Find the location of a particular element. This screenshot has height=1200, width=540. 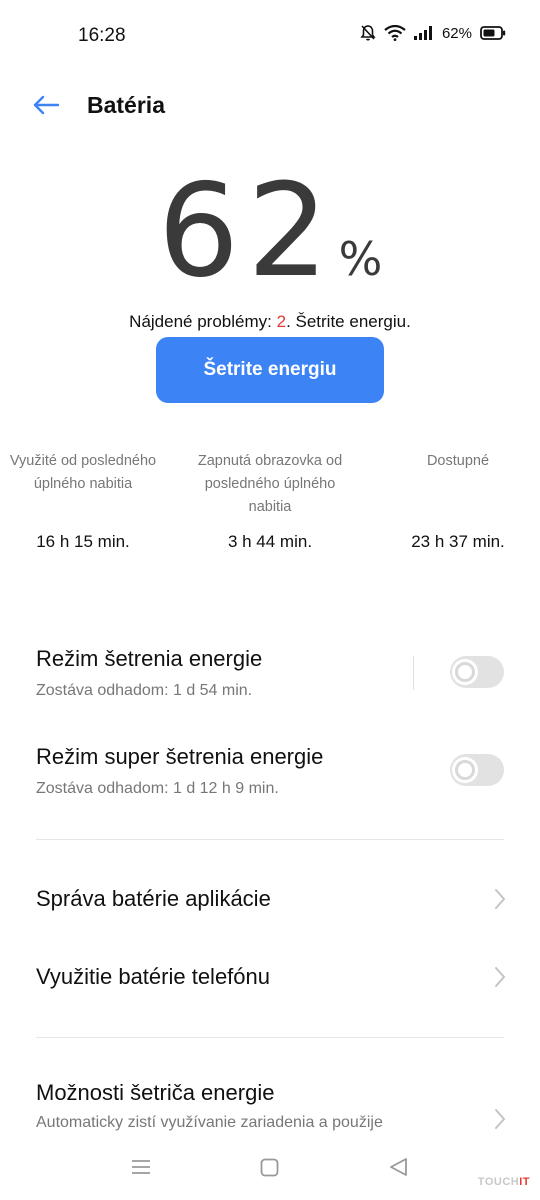

setting-title: Režim šetrenia energie is located at coordinates (149, 658).